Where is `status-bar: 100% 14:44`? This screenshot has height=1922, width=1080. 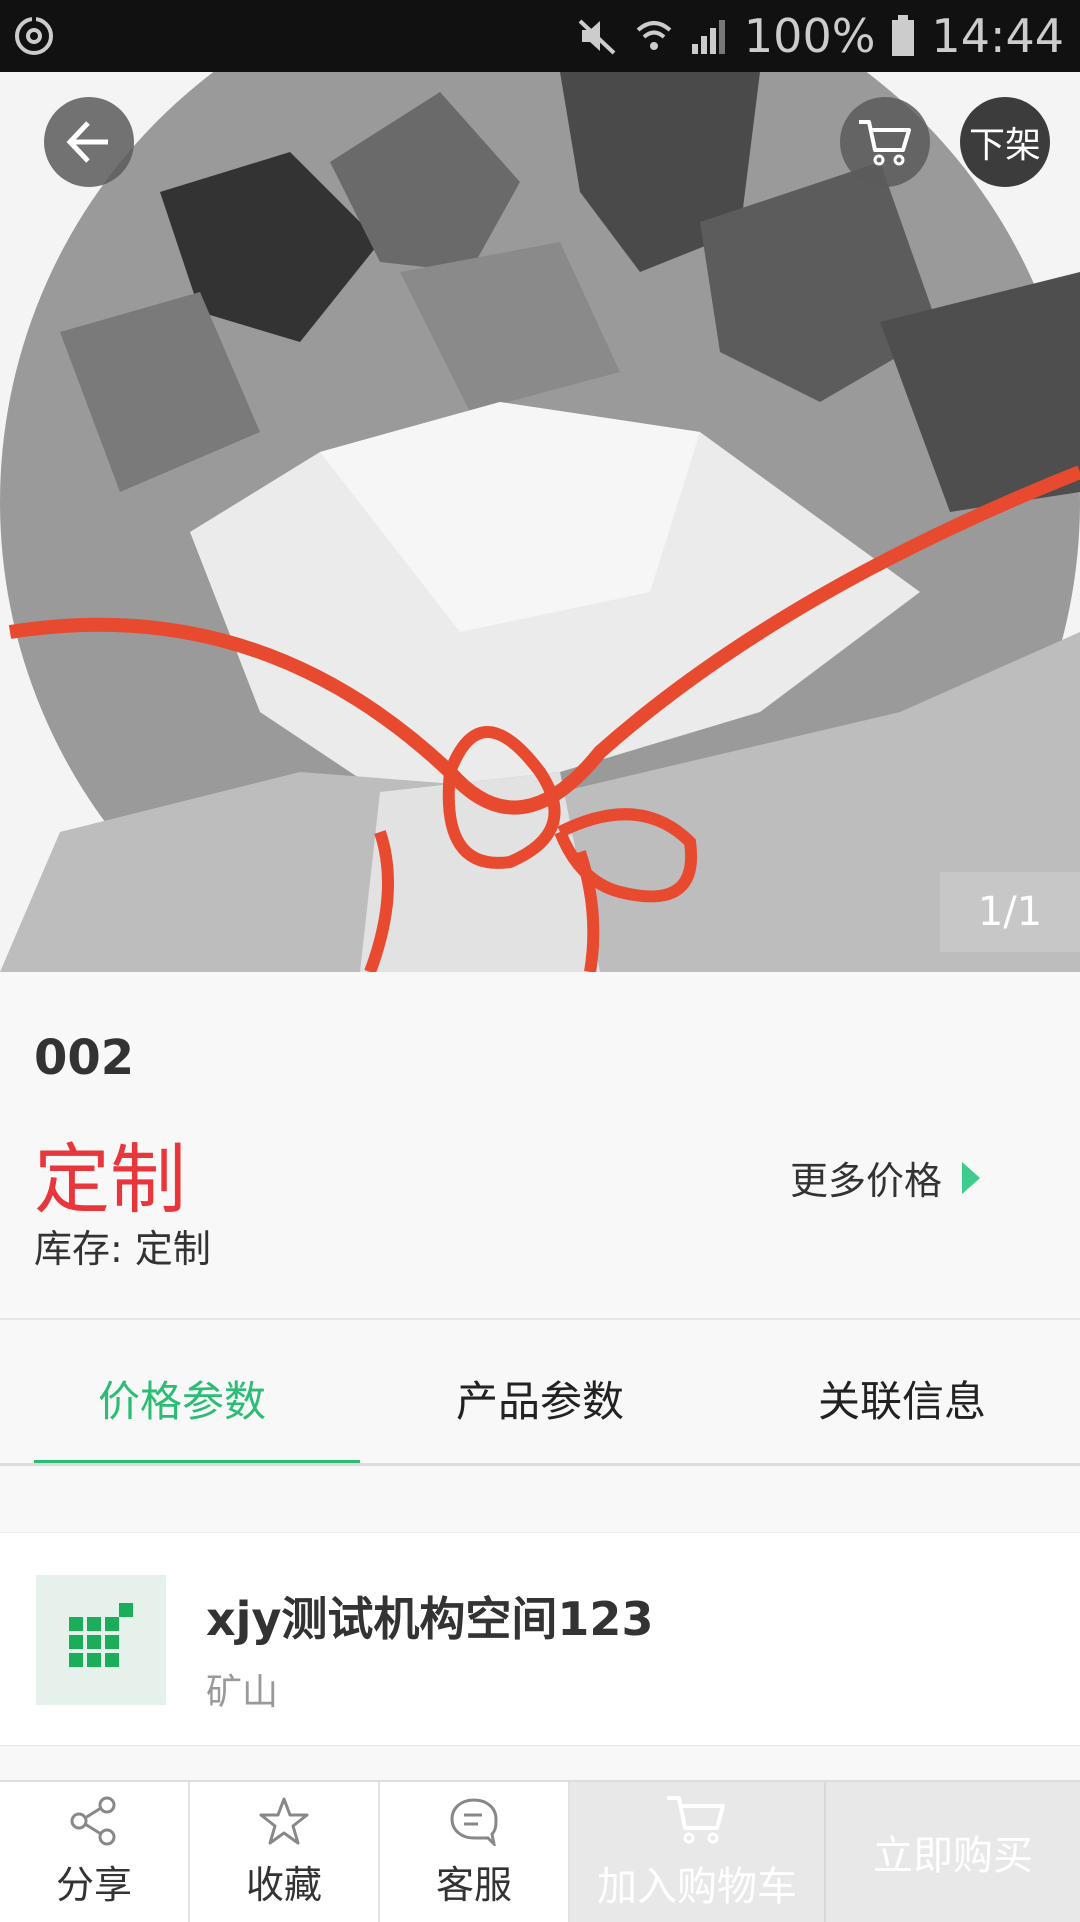
status-bar: 100% 14:44 is located at coordinates (540, 36).